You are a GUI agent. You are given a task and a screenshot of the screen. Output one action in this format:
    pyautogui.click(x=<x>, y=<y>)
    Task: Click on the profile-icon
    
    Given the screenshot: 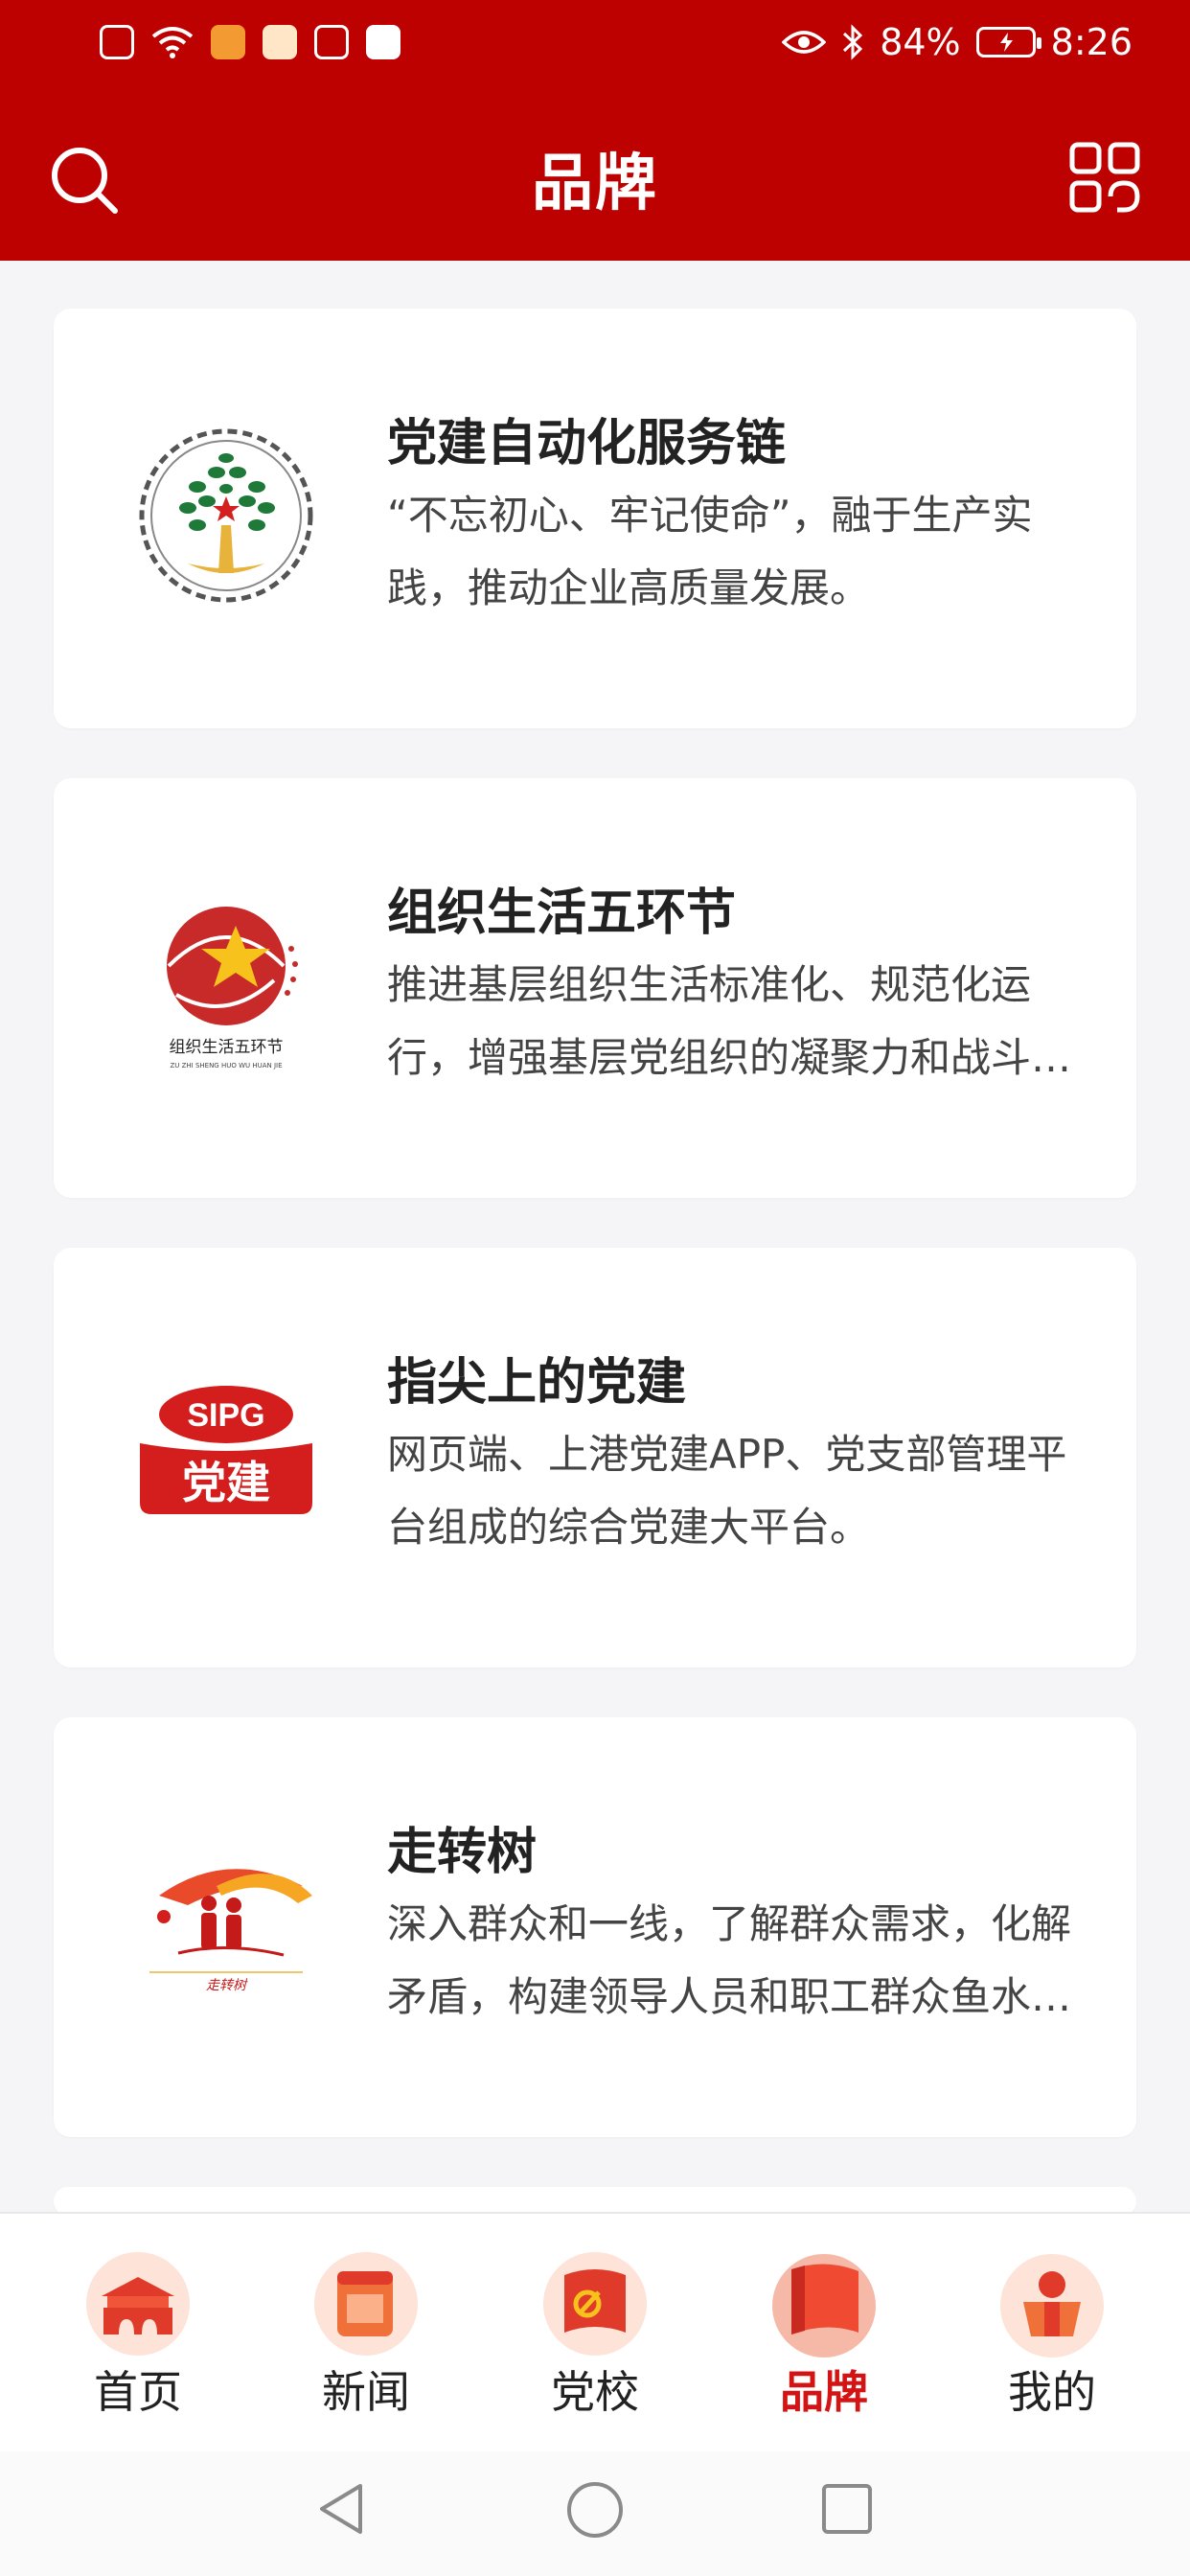 What is the action you would take?
    pyautogui.click(x=1052, y=2306)
    